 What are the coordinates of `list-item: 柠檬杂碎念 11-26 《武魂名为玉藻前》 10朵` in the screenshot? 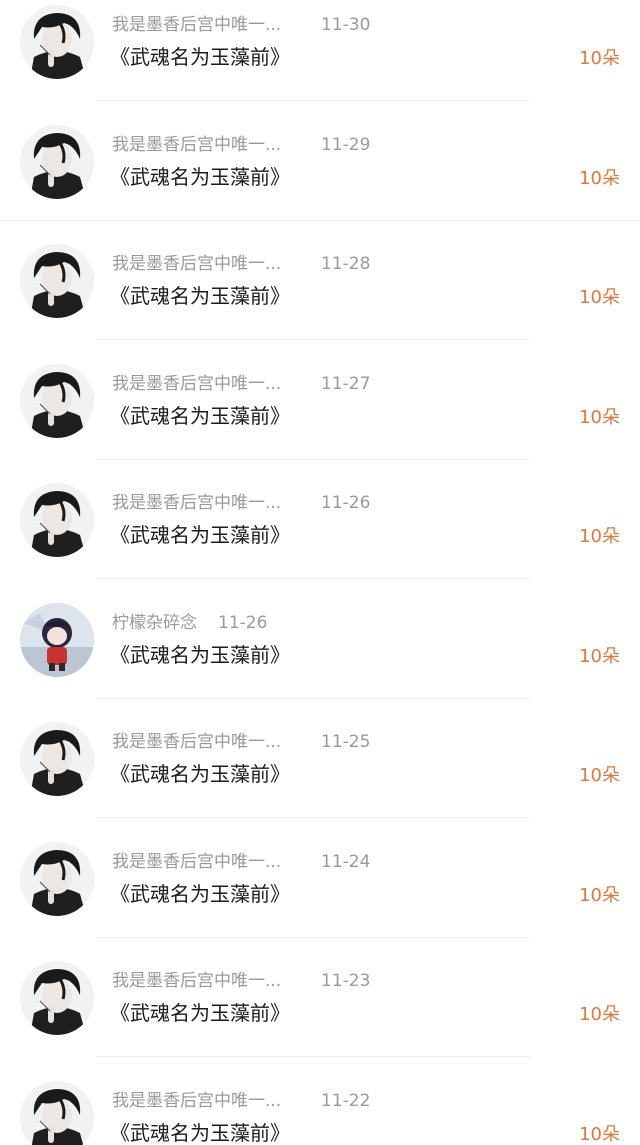 It's located at (320, 658).